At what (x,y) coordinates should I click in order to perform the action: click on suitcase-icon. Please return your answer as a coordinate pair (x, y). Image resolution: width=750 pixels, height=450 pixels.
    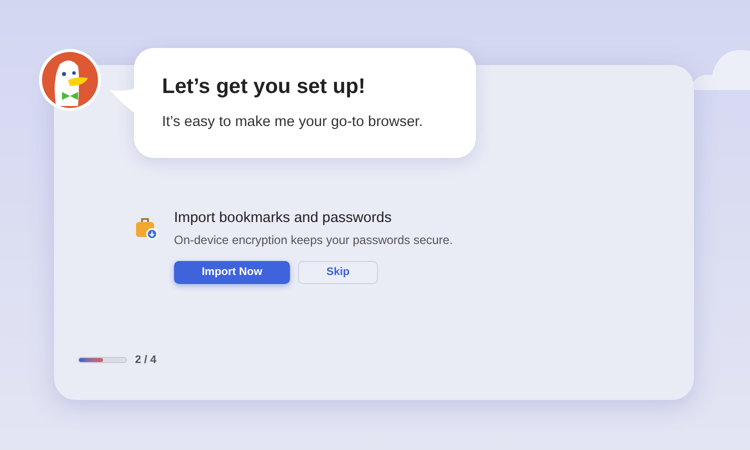
    Looking at the image, I should click on (146, 228).